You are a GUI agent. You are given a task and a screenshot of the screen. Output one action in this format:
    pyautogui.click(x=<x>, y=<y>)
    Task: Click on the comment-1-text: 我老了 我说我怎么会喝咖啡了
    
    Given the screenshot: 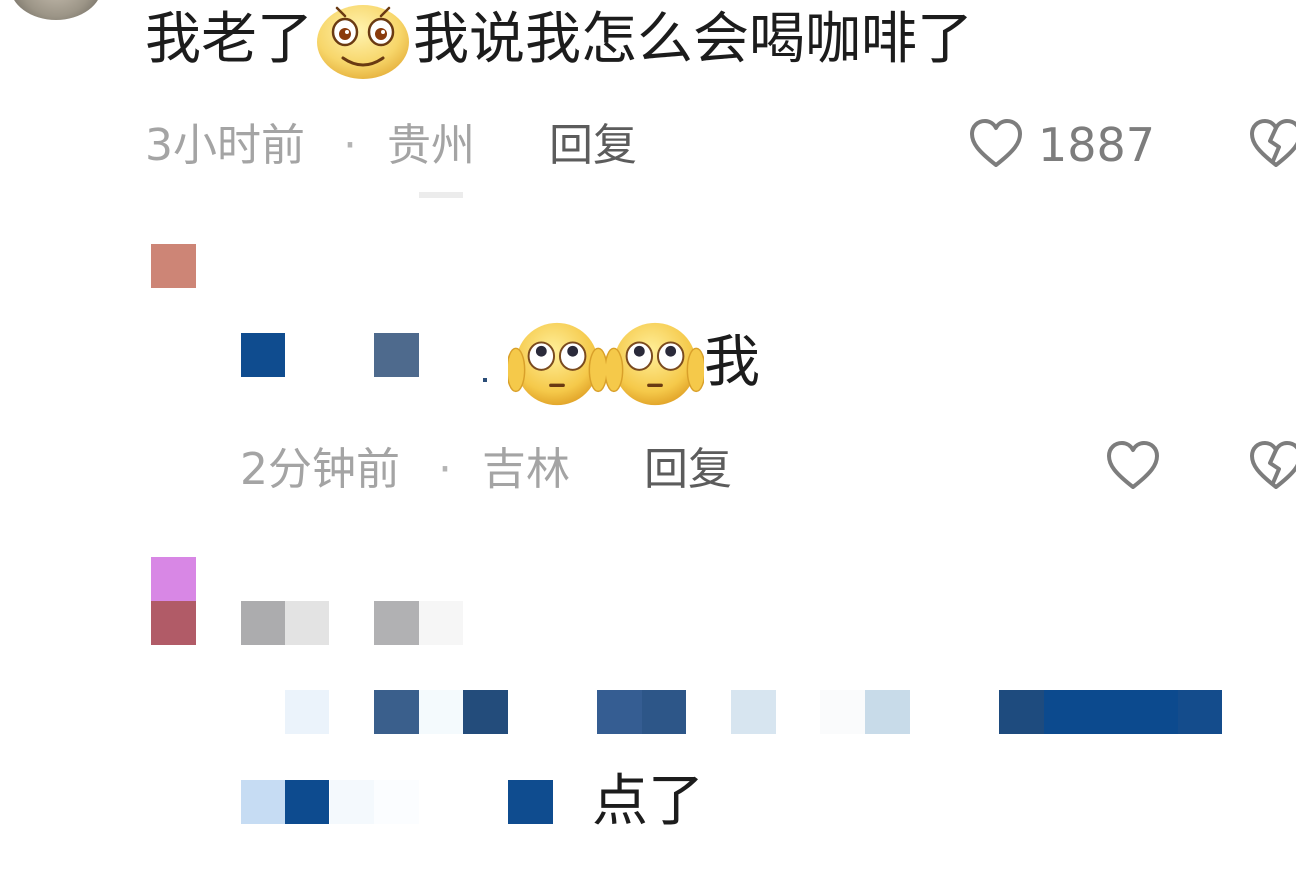 What is the action you would take?
    pyautogui.click(x=559, y=40)
    